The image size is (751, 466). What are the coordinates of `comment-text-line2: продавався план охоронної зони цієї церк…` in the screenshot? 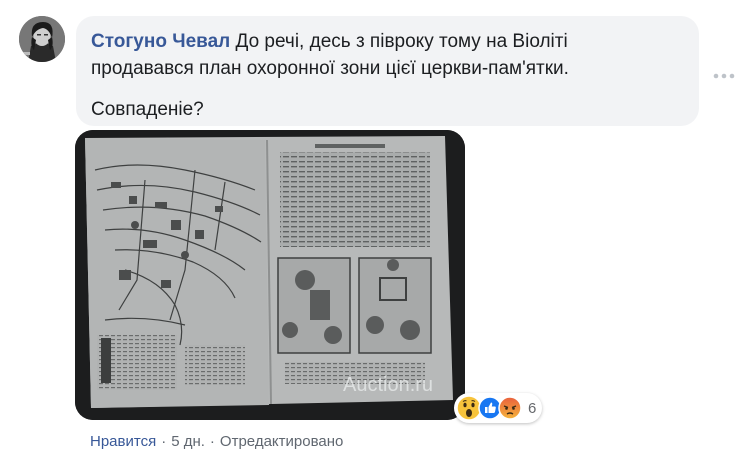 It's located at (330, 68).